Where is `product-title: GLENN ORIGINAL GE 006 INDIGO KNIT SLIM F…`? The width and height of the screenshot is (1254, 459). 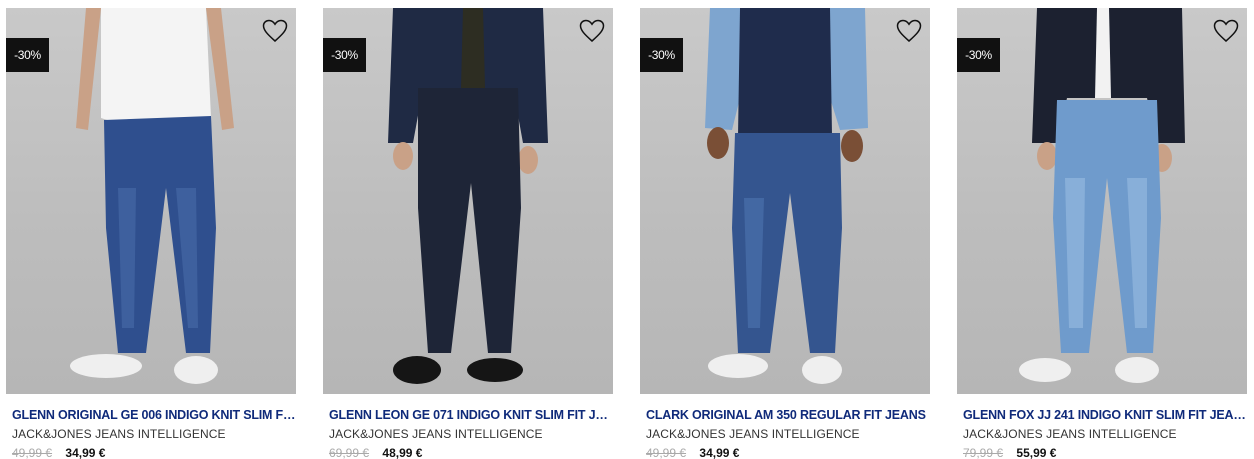
product-title: GLENN ORIGINAL GE 006 INDIGO KNIT SLIM F… is located at coordinates (154, 415).